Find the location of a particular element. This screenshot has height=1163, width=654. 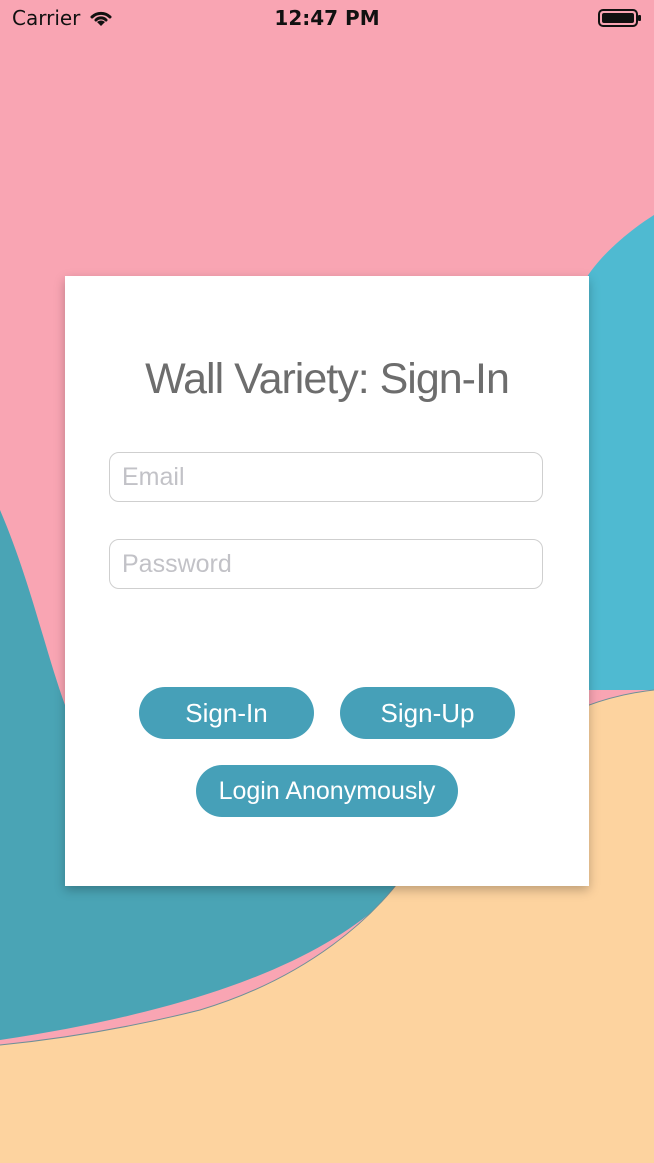

light-blue-wave is located at coordinates (619, 452).